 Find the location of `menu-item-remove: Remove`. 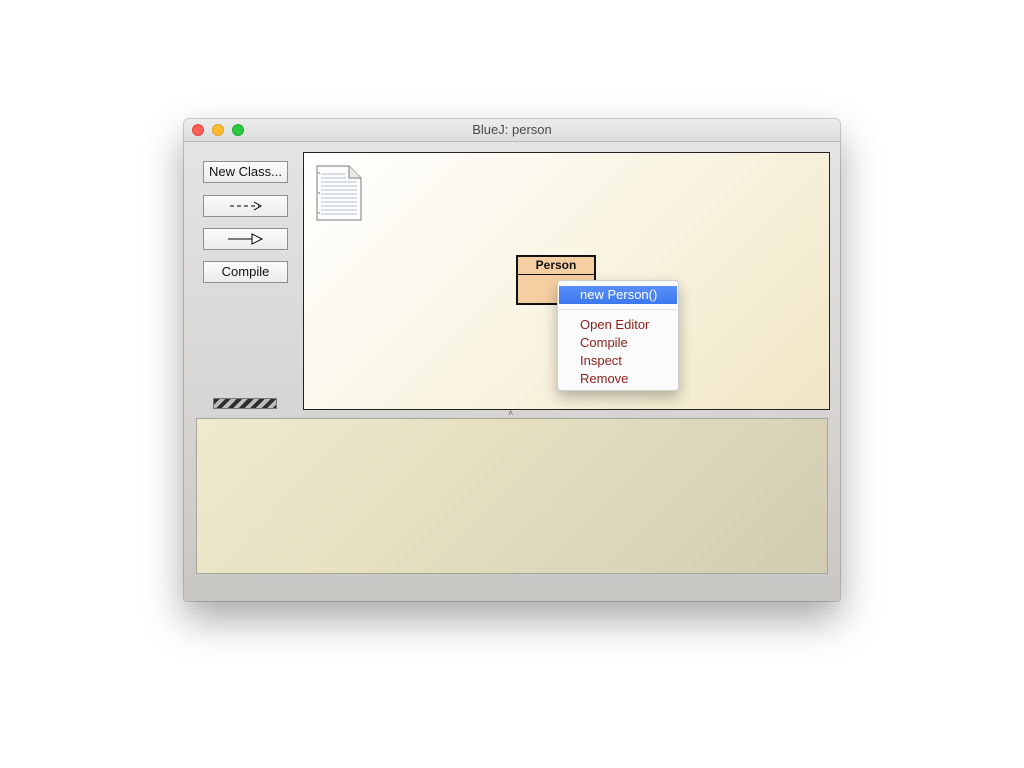

menu-item-remove: Remove is located at coordinates (618, 379).